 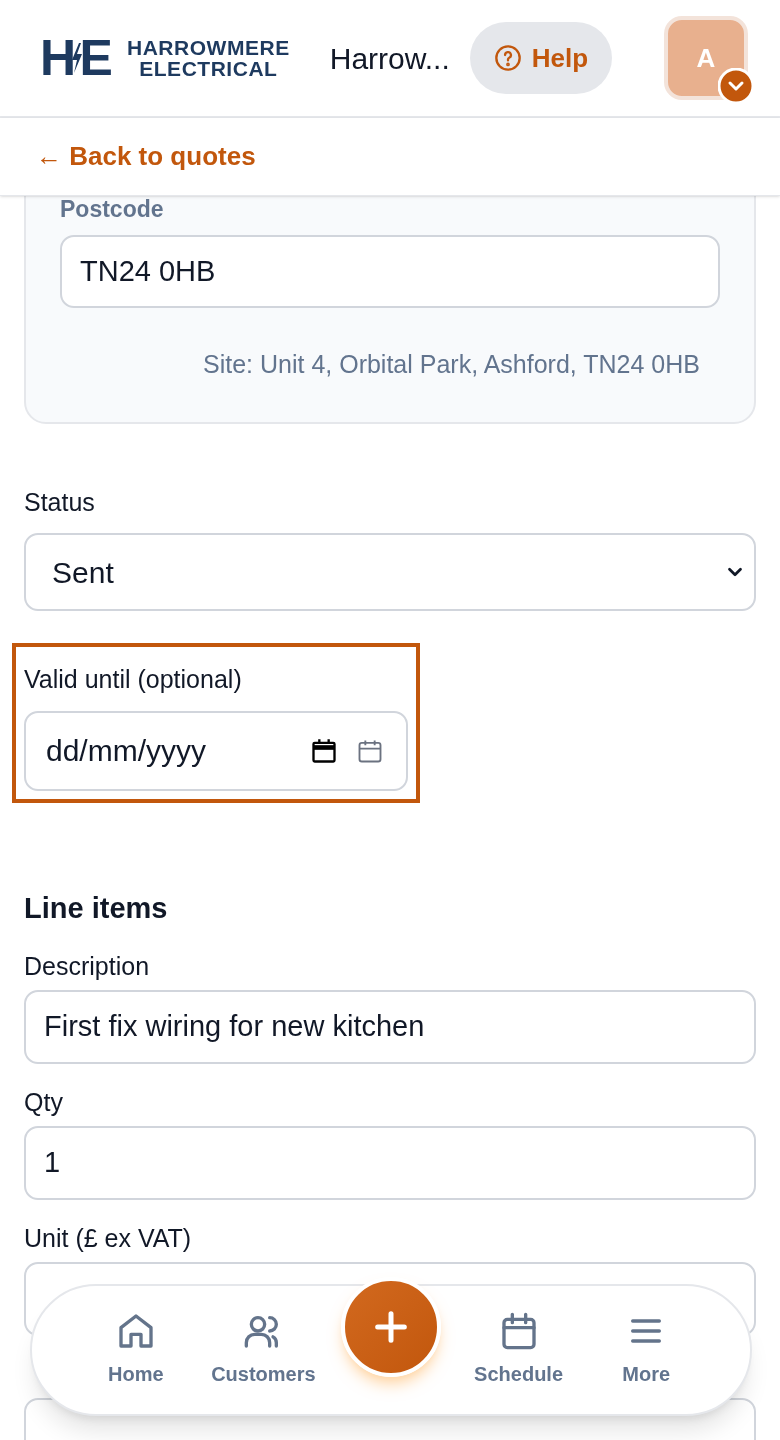 I want to click on postcode-field: TN24 0HB, so click(x=390, y=271).